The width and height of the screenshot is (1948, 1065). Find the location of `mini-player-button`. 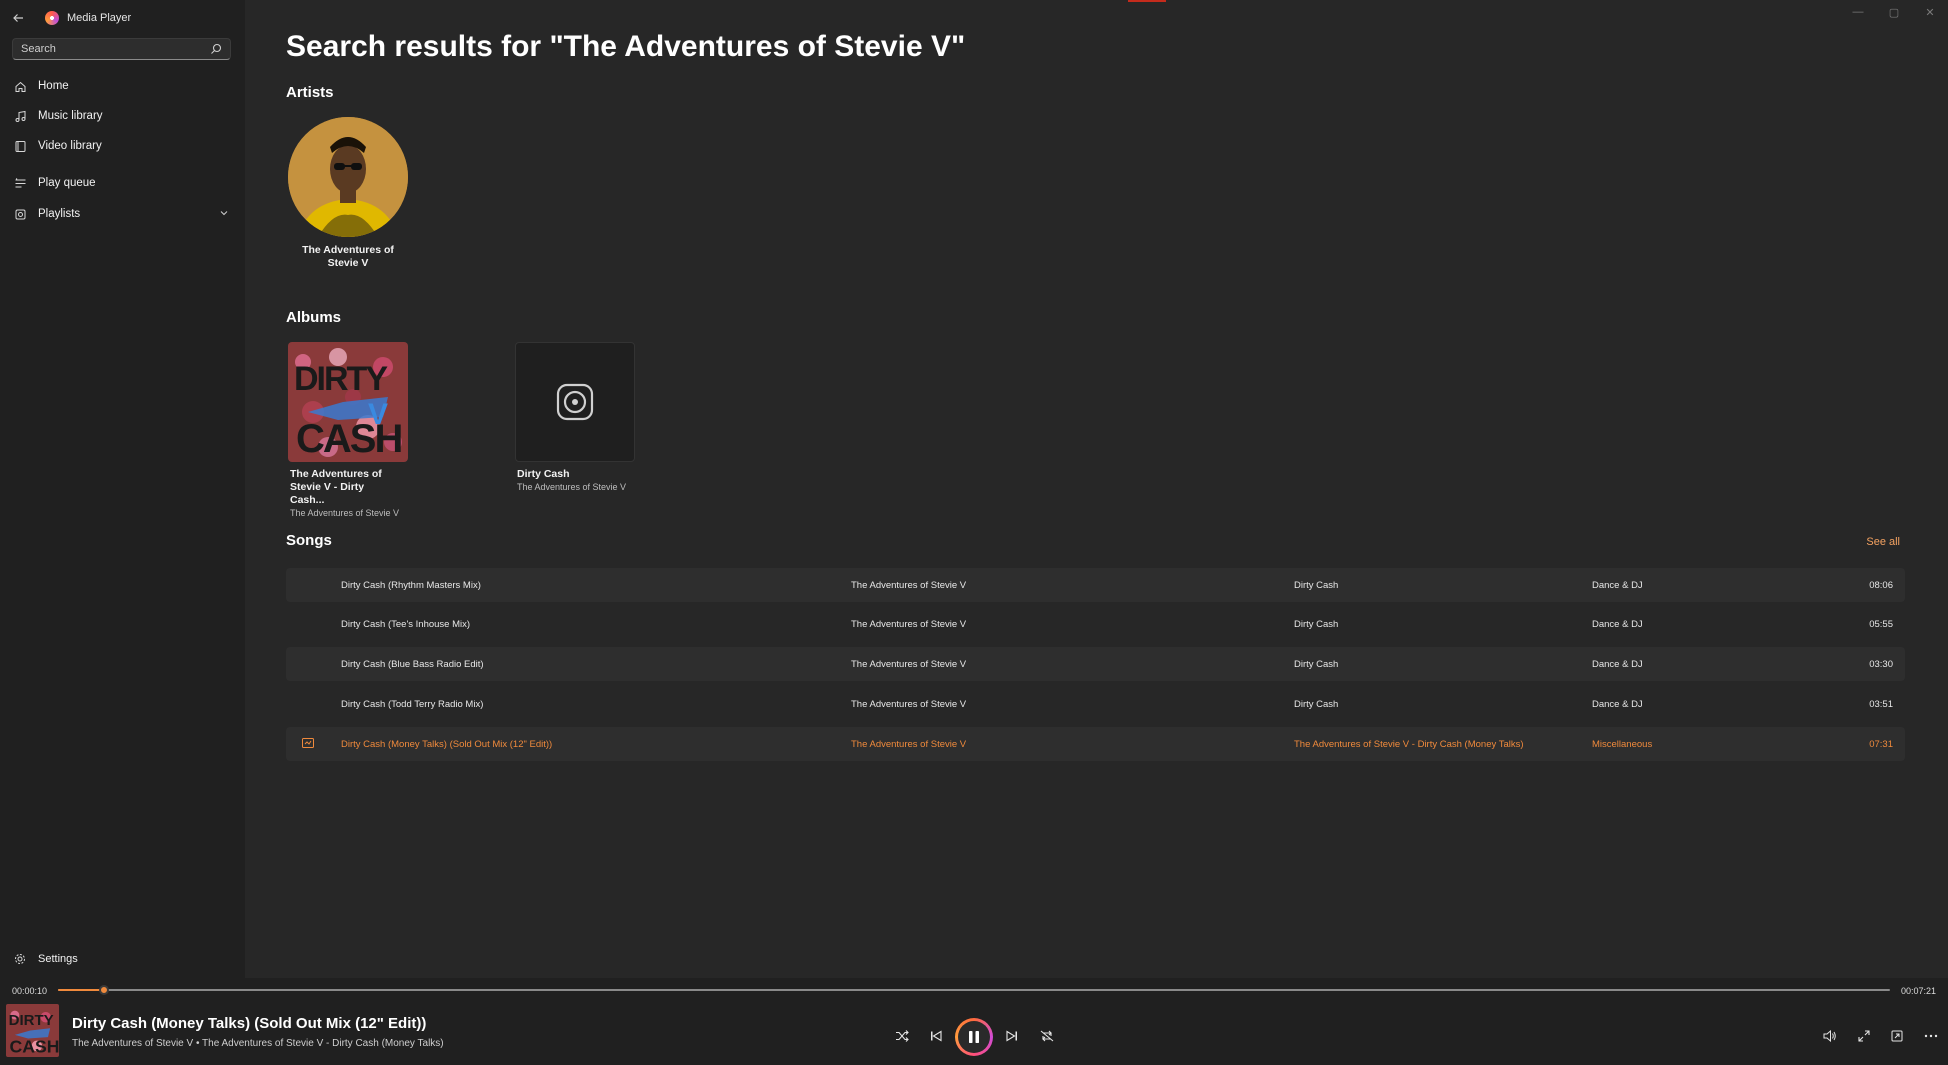

mini-player-button is located at coordinates (1897, 1036).